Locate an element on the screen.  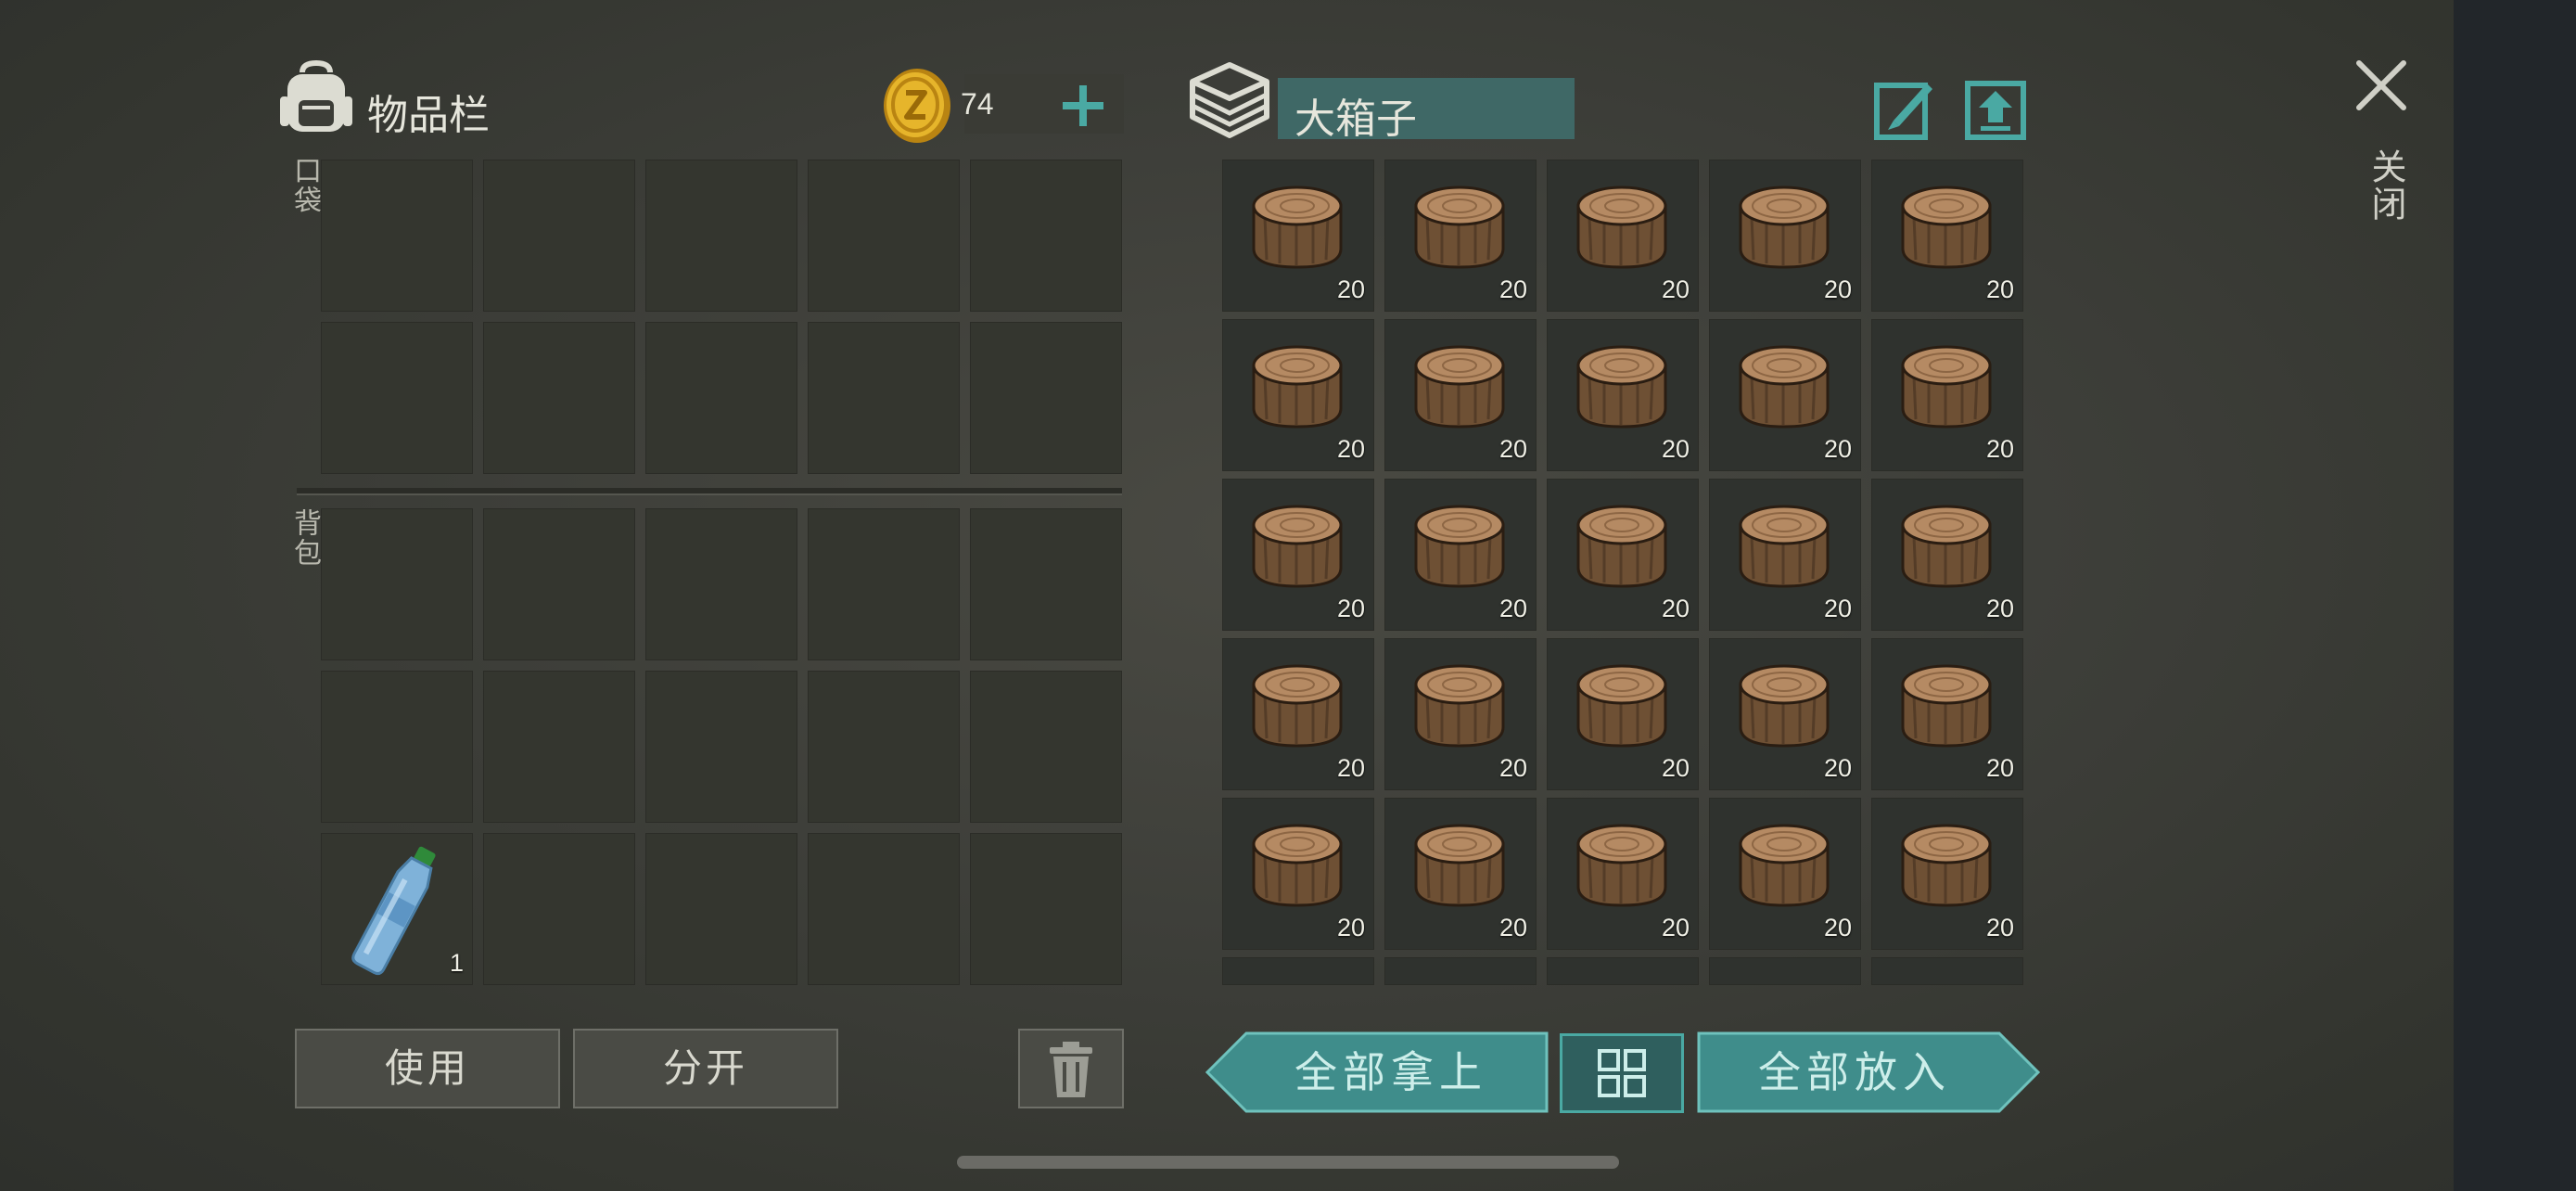
close-button is located at coordinates (2381, 85).